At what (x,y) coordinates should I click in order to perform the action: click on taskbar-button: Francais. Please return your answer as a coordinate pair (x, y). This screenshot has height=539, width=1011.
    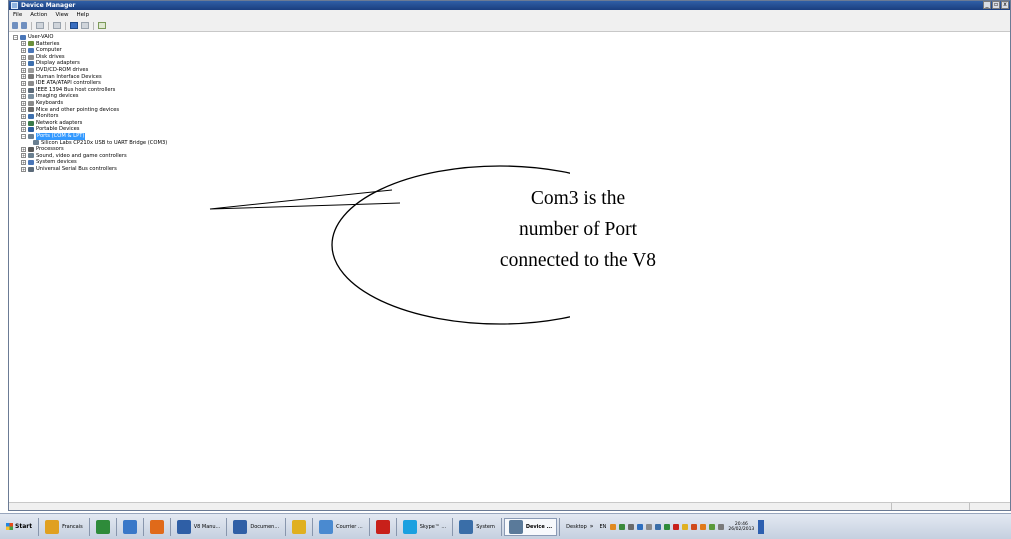
    Looking at the image, I should click on (64, 527).